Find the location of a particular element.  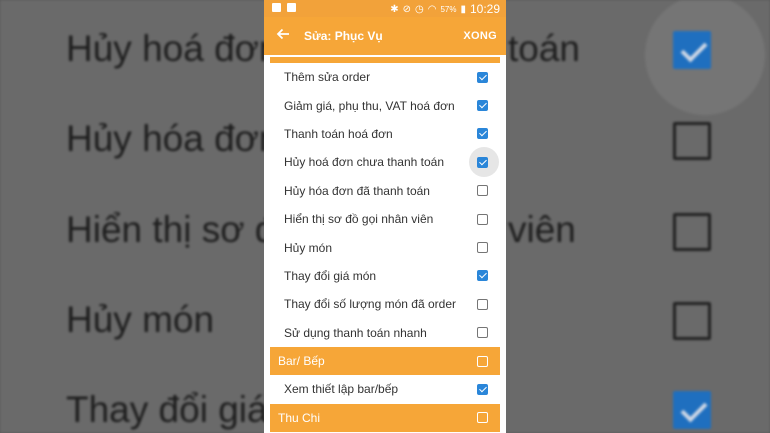

background-row-4: Hủy món is located at coordinates (140, 319).